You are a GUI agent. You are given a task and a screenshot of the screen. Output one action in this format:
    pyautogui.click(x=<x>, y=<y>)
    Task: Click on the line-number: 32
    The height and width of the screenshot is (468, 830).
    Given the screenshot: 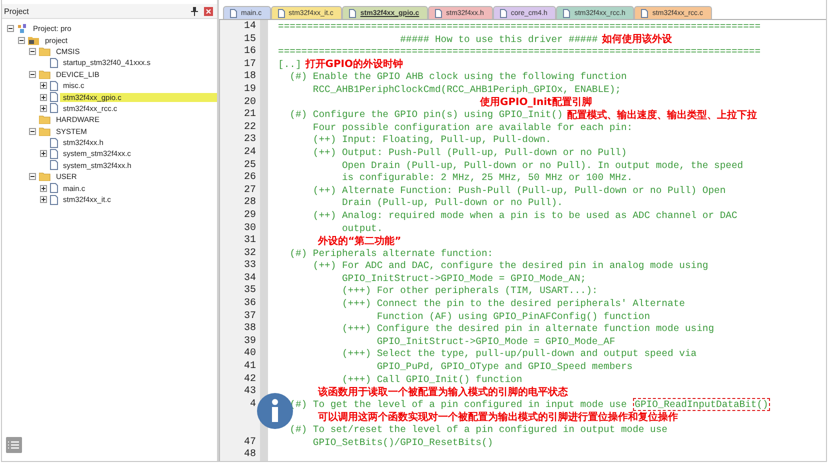 What is the action you would take?
    pyautogui.click(x=250, y=253)
    